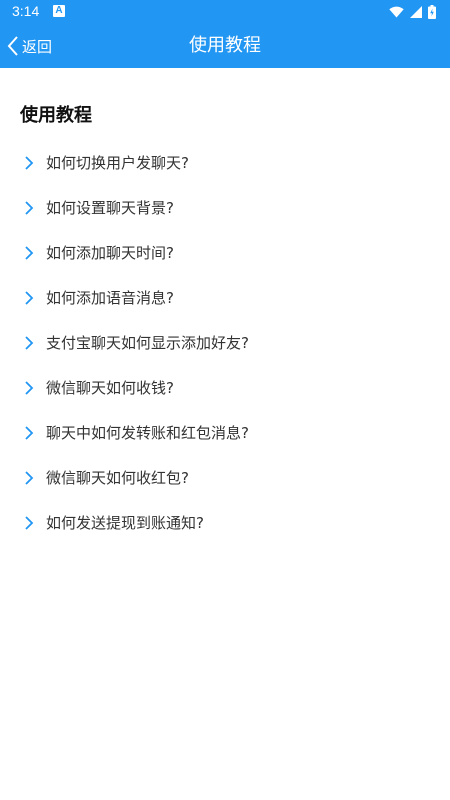 This screenshot has width=450, height=800. What do you see at coordinates (110, 208) in the screenshot?
I see `list-item-label: 如何设置聊天背景?` at bounding box center [110, 208].